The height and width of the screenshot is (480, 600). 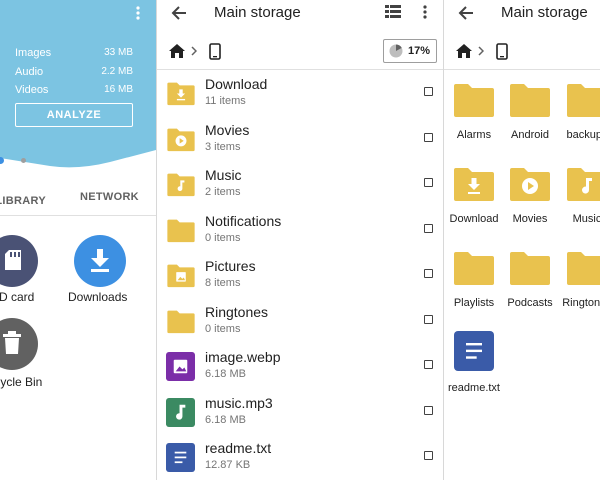 What do you see at coordinates (243, 357) in the screenshot?
I see `item-name: image.webp` at bounding box center [243, 357].